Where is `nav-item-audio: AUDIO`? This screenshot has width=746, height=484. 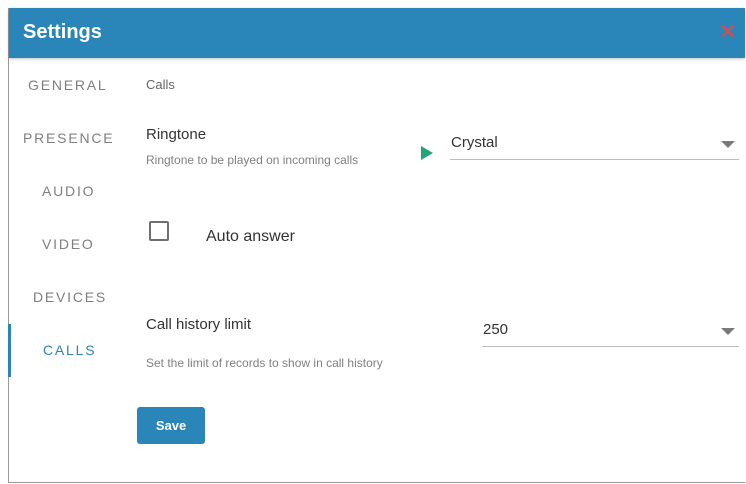 nav-item-audio: AUDIO is located at coordinates (68, 191).